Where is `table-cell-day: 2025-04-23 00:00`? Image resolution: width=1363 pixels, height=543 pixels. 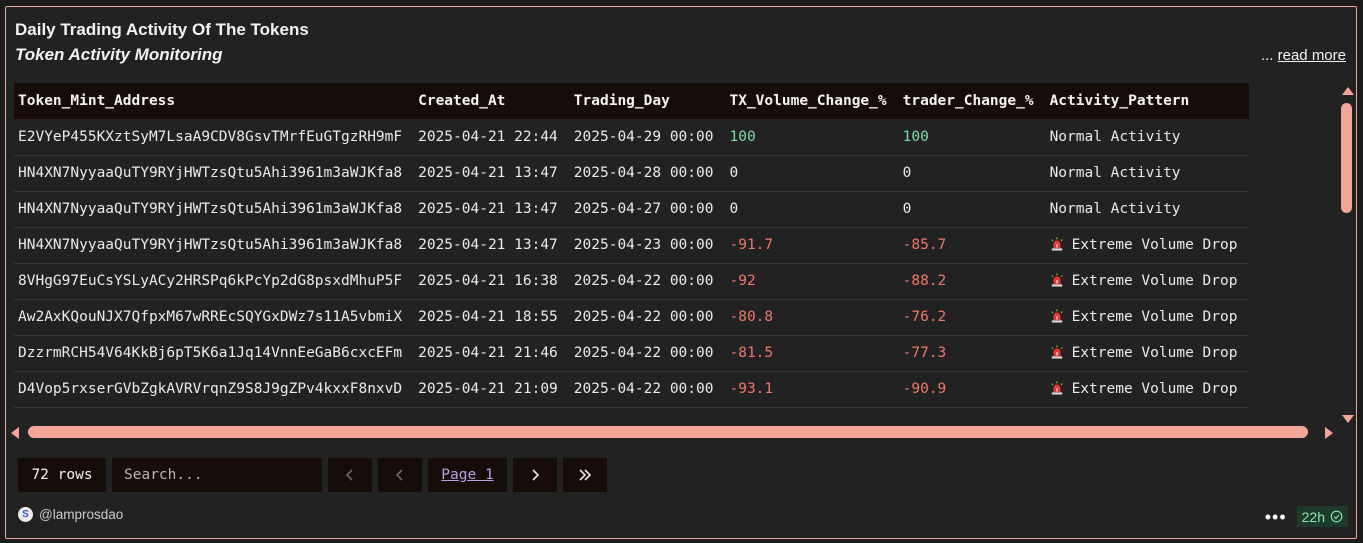
table-cell-day: 2025-04-23 00:00 is located at coordinates (647, 245).